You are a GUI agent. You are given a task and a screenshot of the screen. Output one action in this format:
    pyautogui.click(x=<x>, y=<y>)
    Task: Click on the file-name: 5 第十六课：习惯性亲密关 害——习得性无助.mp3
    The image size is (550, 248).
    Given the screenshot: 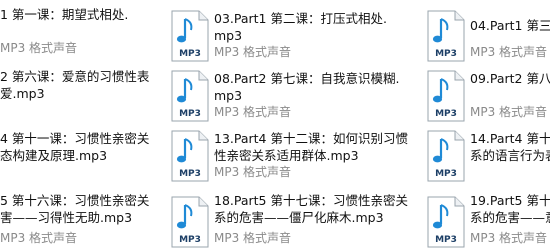 What is the action you would take?
    pyautogui.click(x=75, y=209)
    